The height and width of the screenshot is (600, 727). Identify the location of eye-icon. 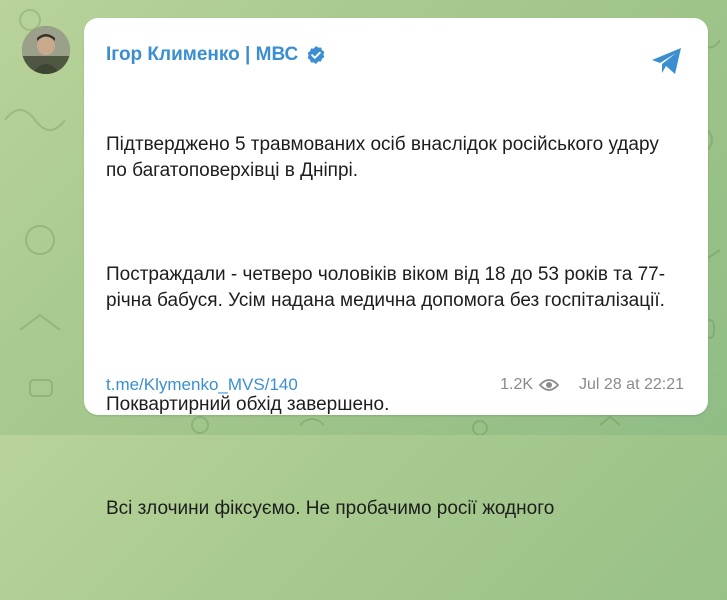
(549, 385).